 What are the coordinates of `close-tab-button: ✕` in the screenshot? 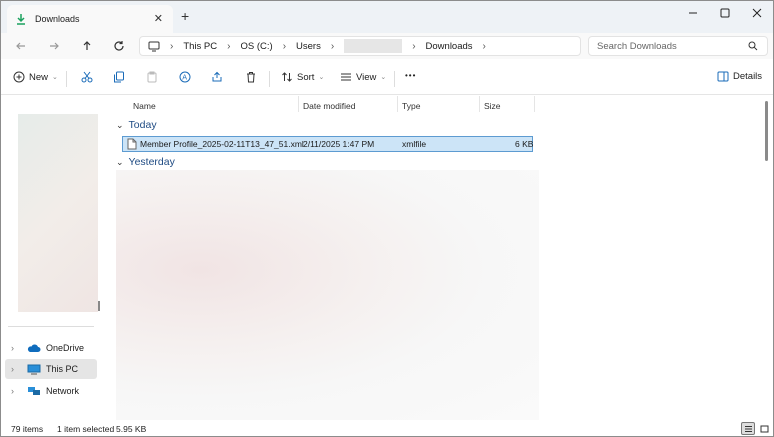 It's located at (158, 18).